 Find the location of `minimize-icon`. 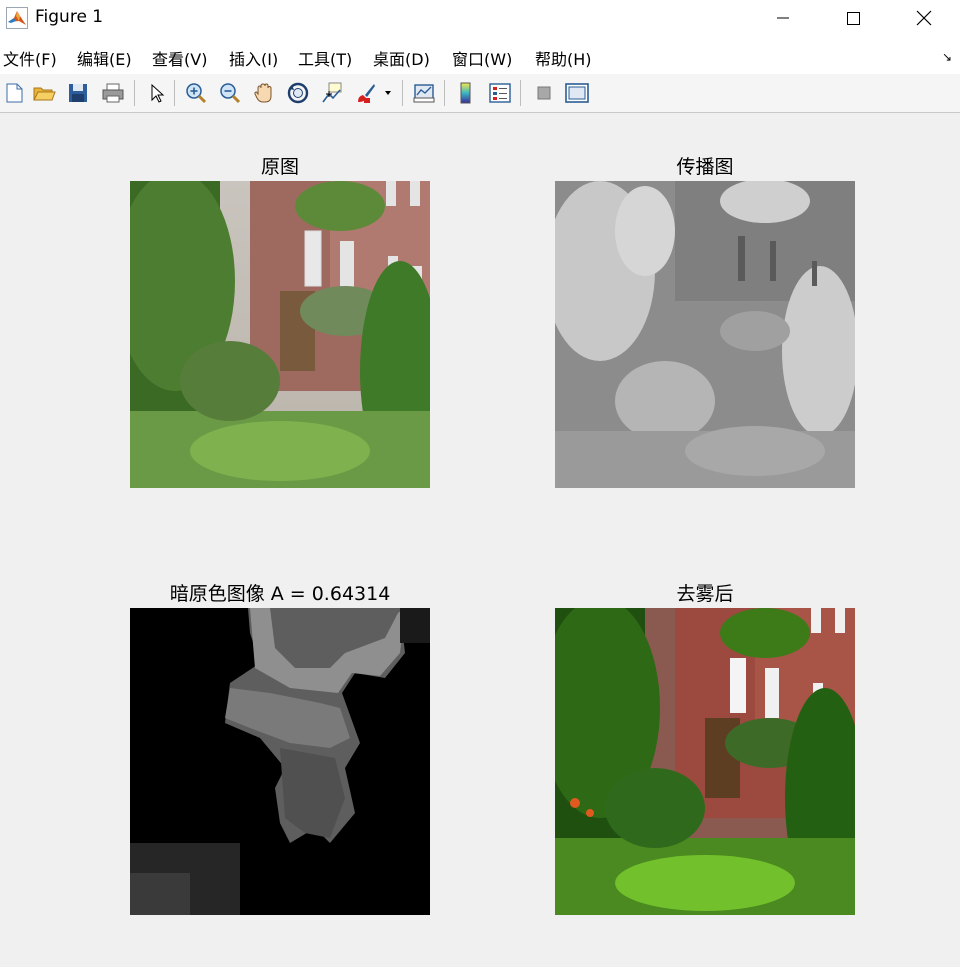

minimize-icon is located at coordinates (783, 18).